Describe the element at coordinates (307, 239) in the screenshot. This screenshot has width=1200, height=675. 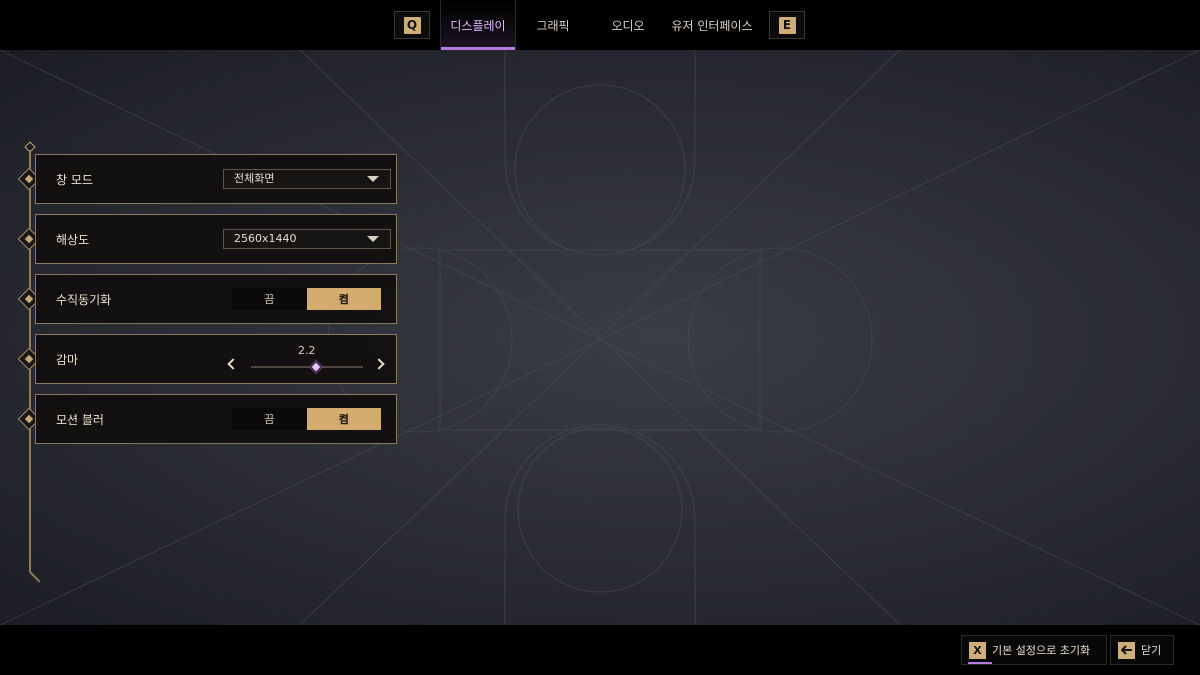
I see `resolution-dropdown: 2560x1440` at that location.